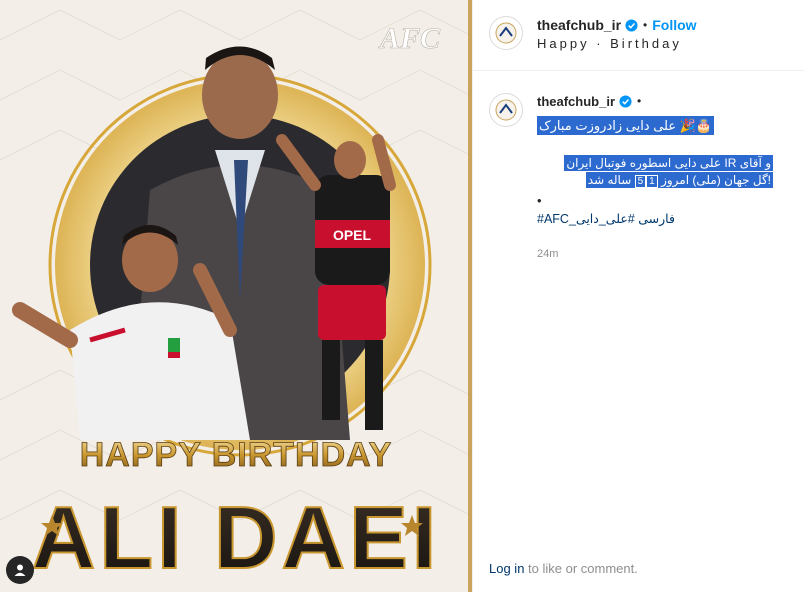 Image resolution: width=804 pixels, height=592 pixels. Describe the element at coordinates (696, 125) in the screenshot. I see `emoji-cake-party: 🎂🎉` at that location.